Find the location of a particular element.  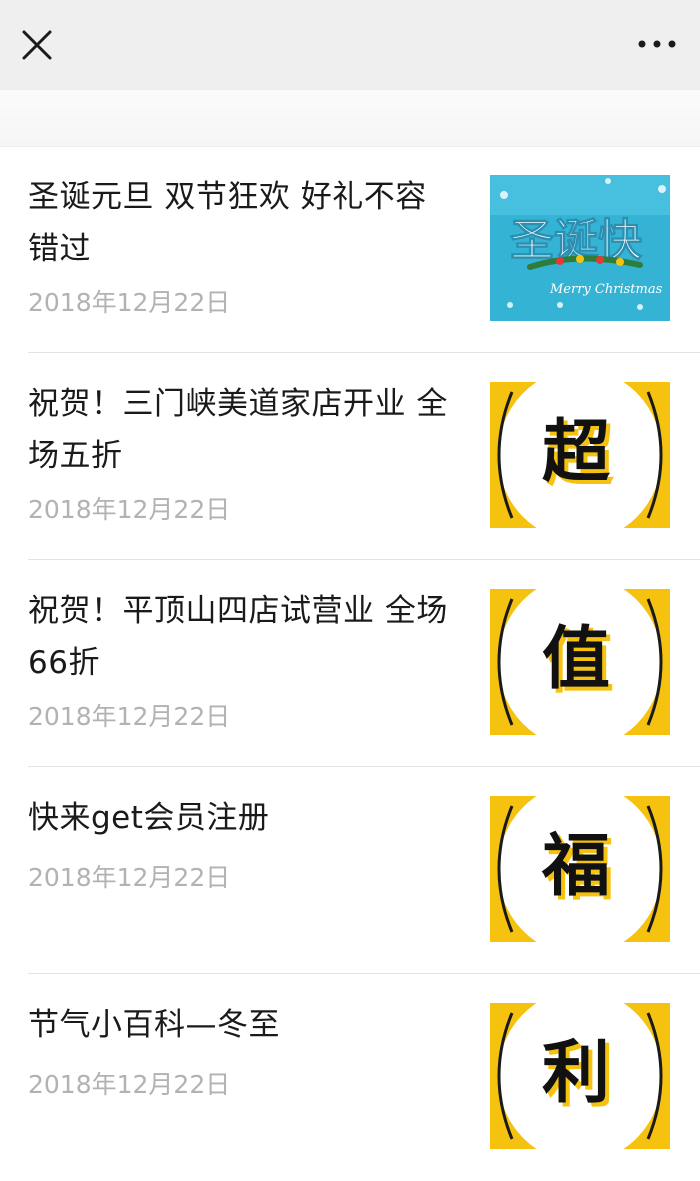

more-options-button is located at coordinates (657, 45).